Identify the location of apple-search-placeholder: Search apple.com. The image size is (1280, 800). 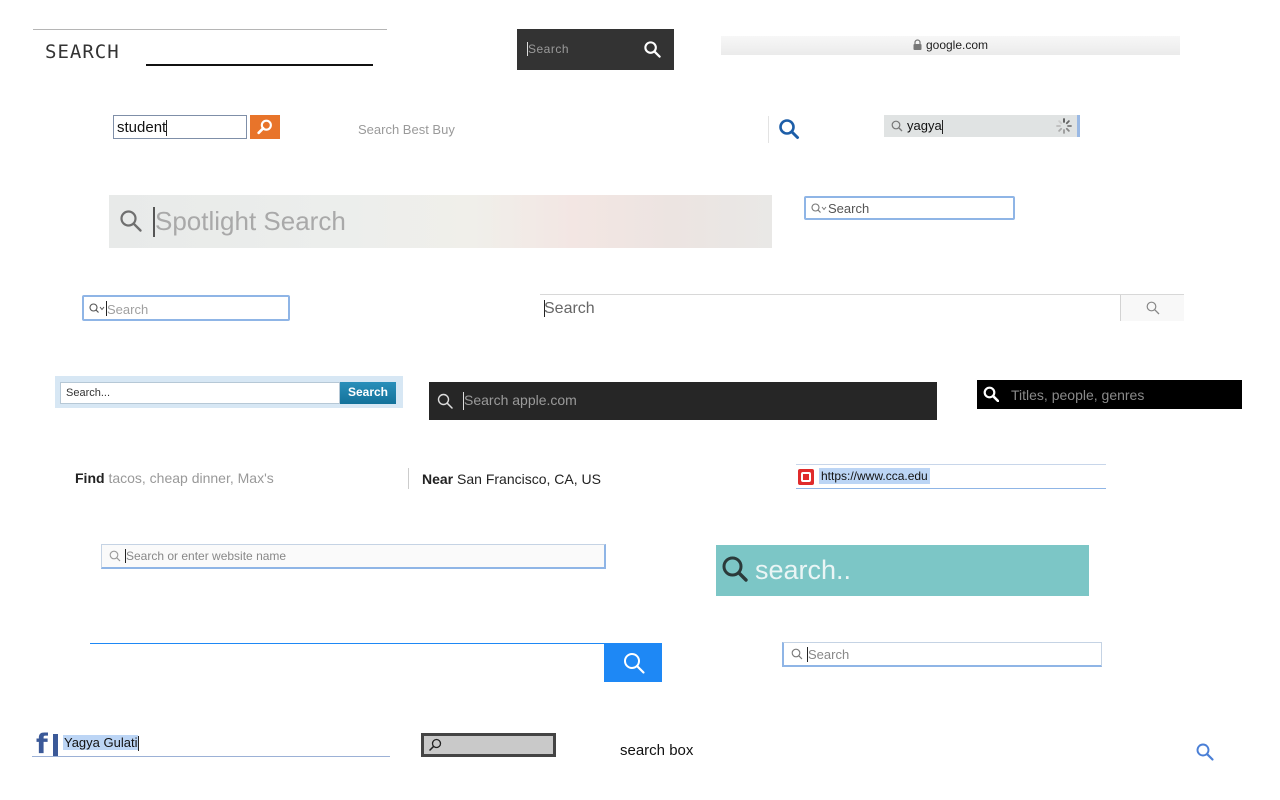
(520, 400).